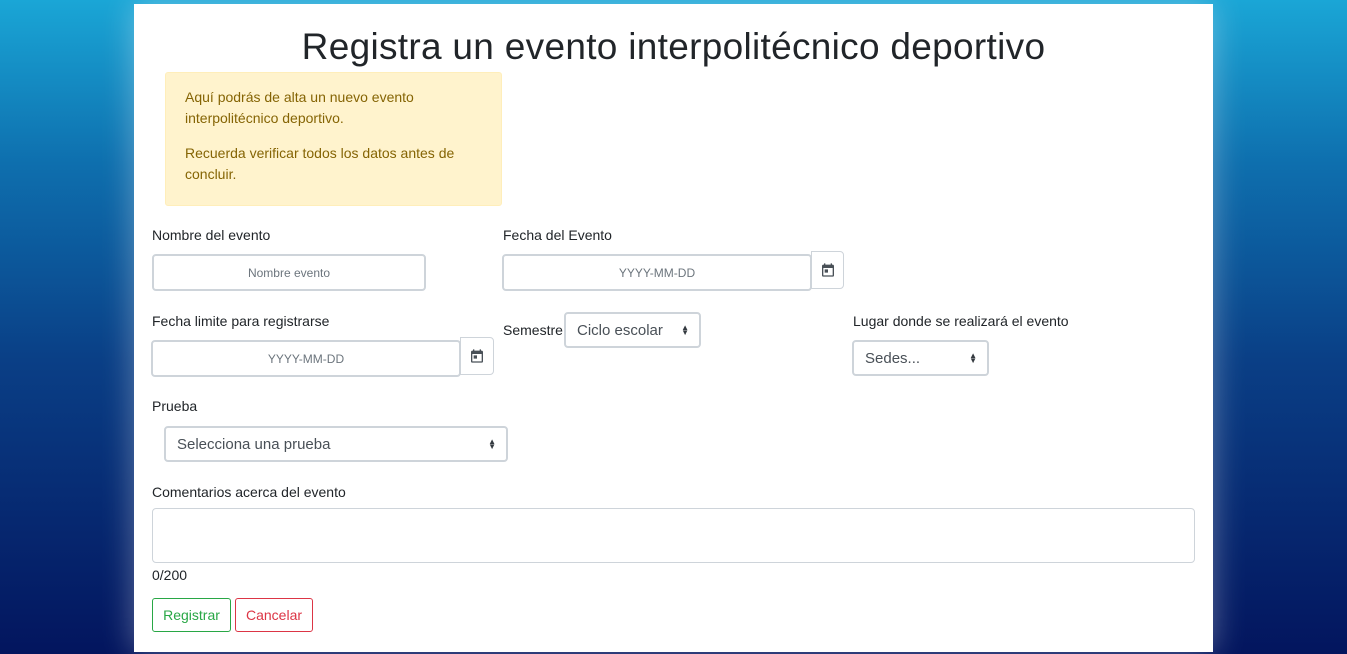 This screenshot has width=1347, height=654. What do you see at coordinates (211, 235) in the screenshot?
I see `nombre-label: Nombre del evento` at bounding box center [211, 235].